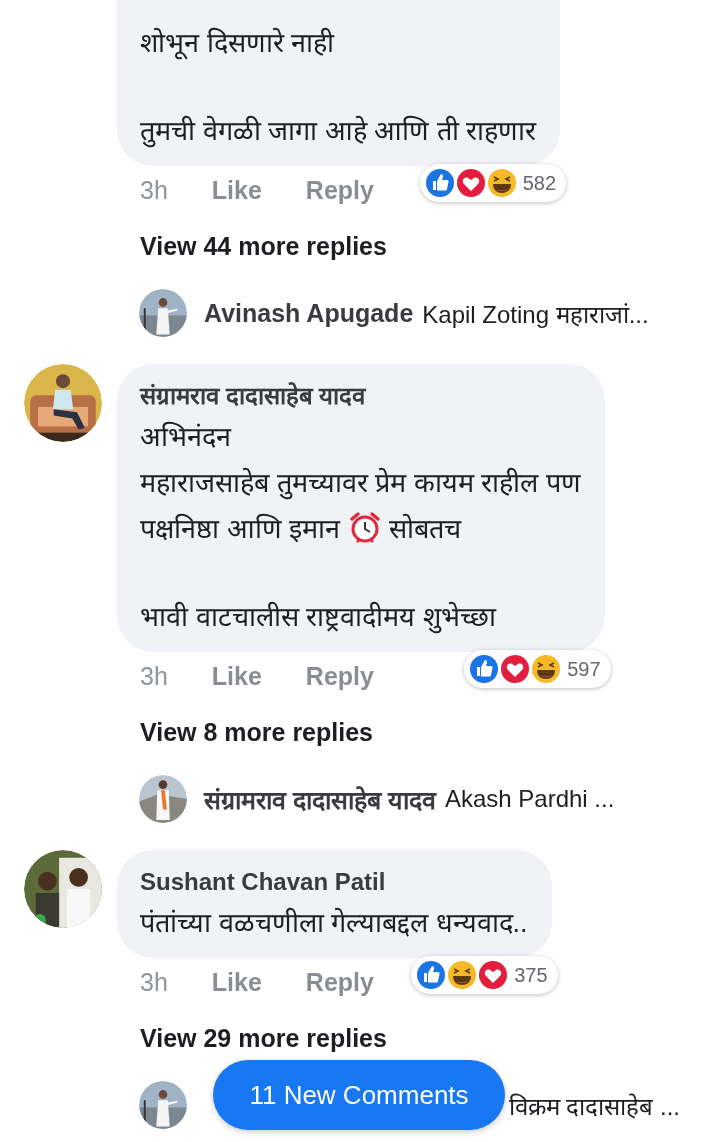 Image resolution: width=716 pixels, height=1142 pixels. What do you see at coordinates (238, 44) in the screenshot?
I see `comment-text: शोभून दिसणारे नाही` at bounding box center [238, 44].